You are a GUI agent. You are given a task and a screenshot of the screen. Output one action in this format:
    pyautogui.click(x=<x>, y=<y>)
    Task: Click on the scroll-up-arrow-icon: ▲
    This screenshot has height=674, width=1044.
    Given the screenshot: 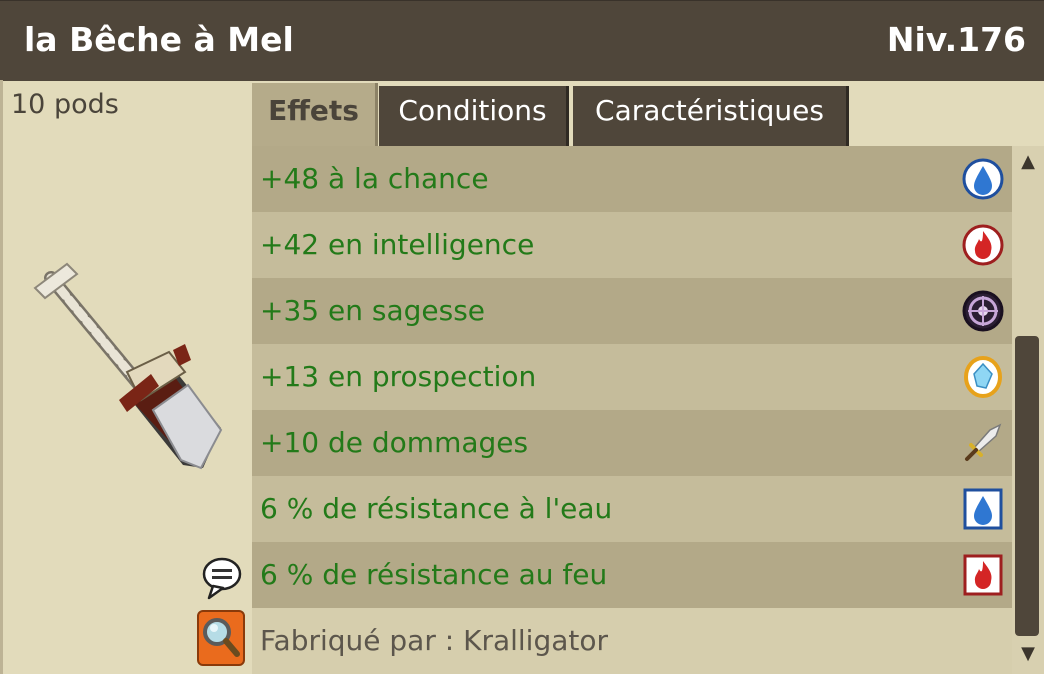 What is the action you would take?
    pyautogui.click(x=1028, y=162)
    